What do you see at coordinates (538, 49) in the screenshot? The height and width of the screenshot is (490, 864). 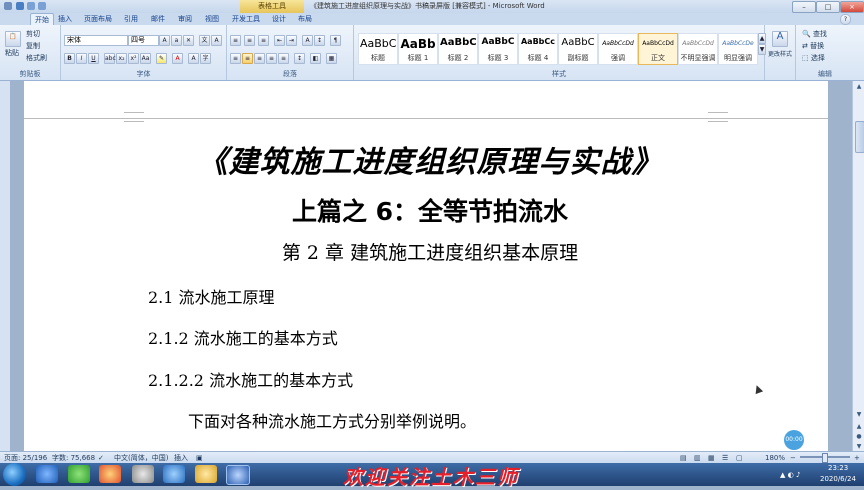 I see `style-heading-4: AaBbCc 标题 4` at bounding box center [538, 49].